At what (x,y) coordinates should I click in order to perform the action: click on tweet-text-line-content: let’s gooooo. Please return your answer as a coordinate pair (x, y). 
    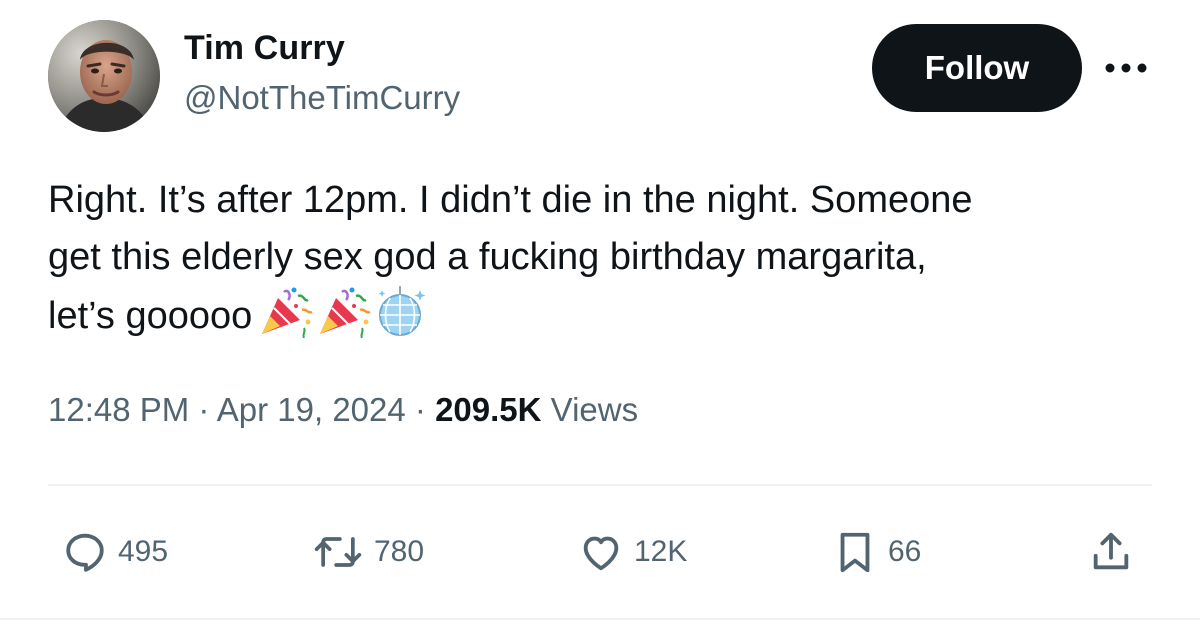
    Looking at the image, I should click on (150, 316).